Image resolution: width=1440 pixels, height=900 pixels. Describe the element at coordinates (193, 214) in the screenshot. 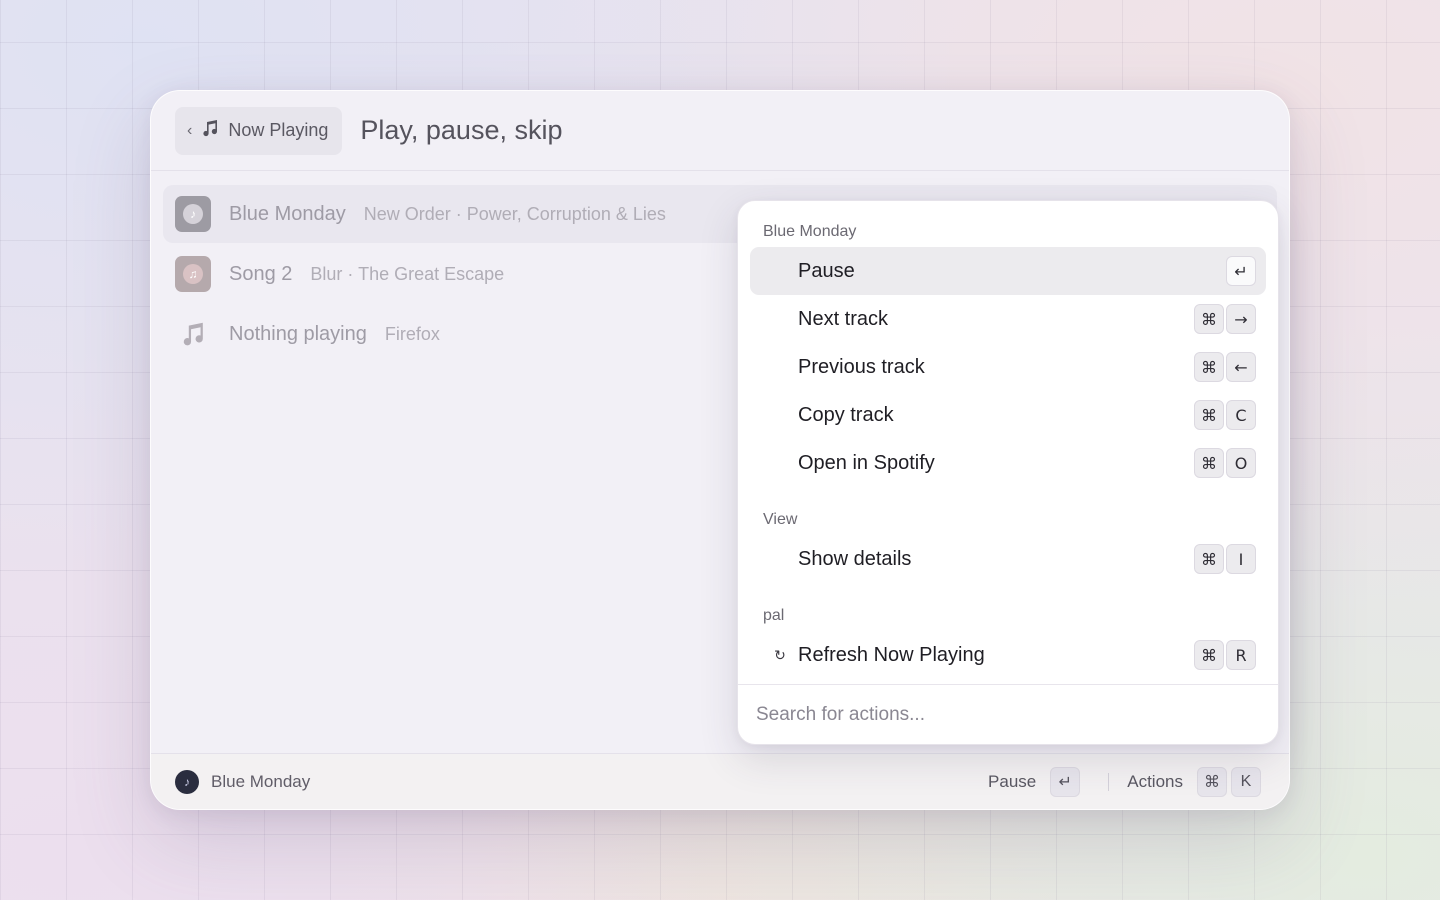

I see `album-art-icon: ♪` at that location.